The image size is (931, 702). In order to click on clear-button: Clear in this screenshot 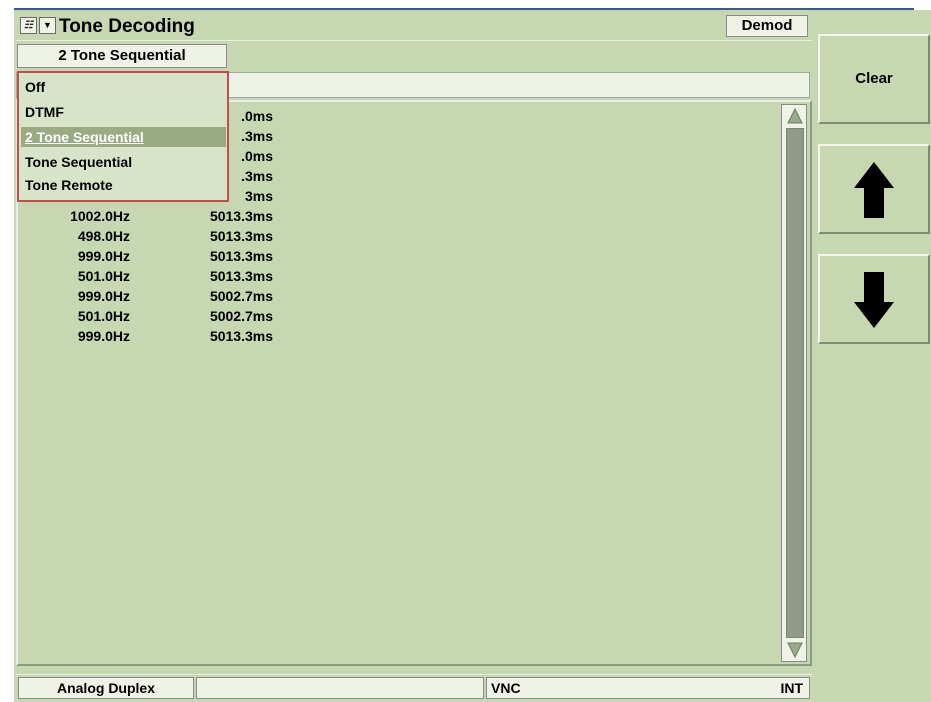, I will do `click(874, 79)`.